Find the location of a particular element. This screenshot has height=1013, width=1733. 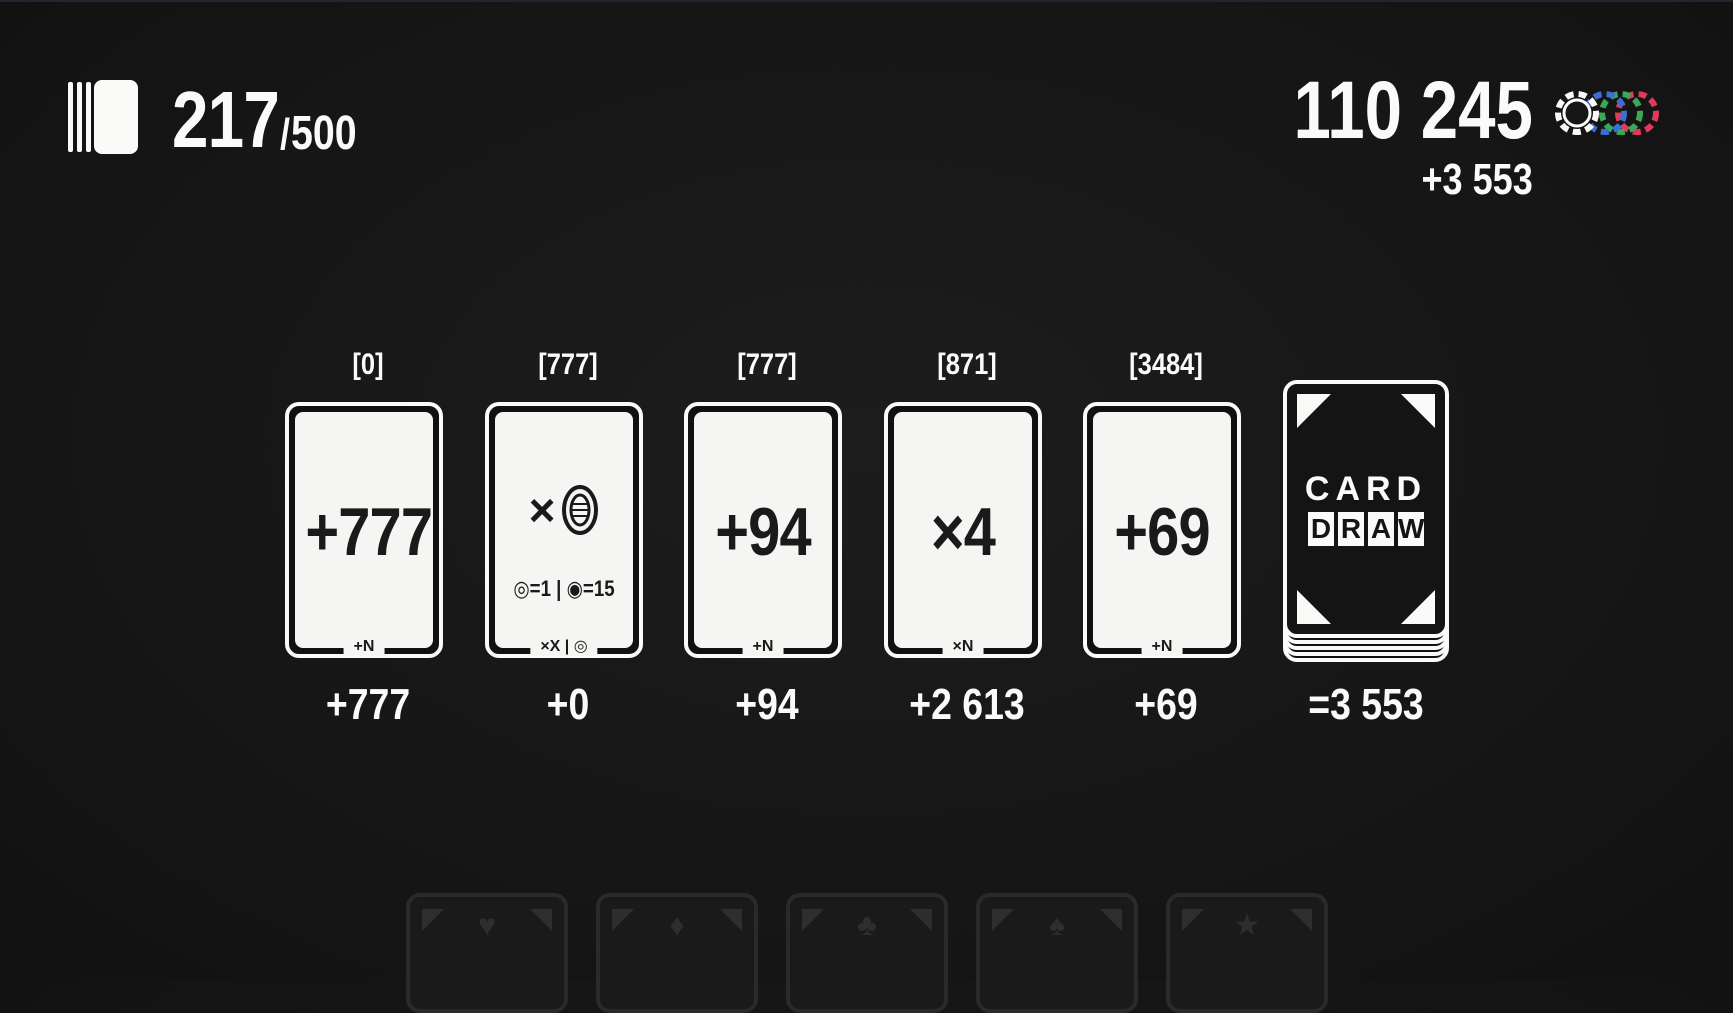

card-tag: ×X | ◎ is located at coordinates (564, 647).